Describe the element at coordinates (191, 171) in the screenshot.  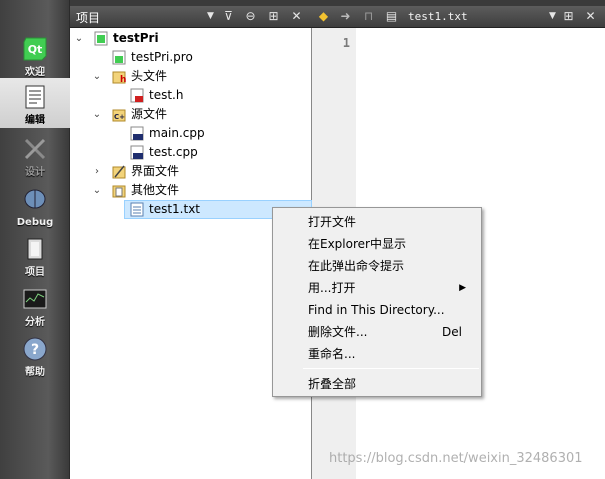
I see `tree-item-folder: › 界面文件` at that location.